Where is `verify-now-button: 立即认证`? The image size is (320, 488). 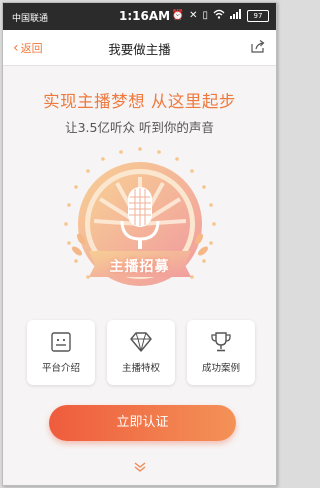 verify-now-button: 立即认证 is located at coordinates (142, 423).